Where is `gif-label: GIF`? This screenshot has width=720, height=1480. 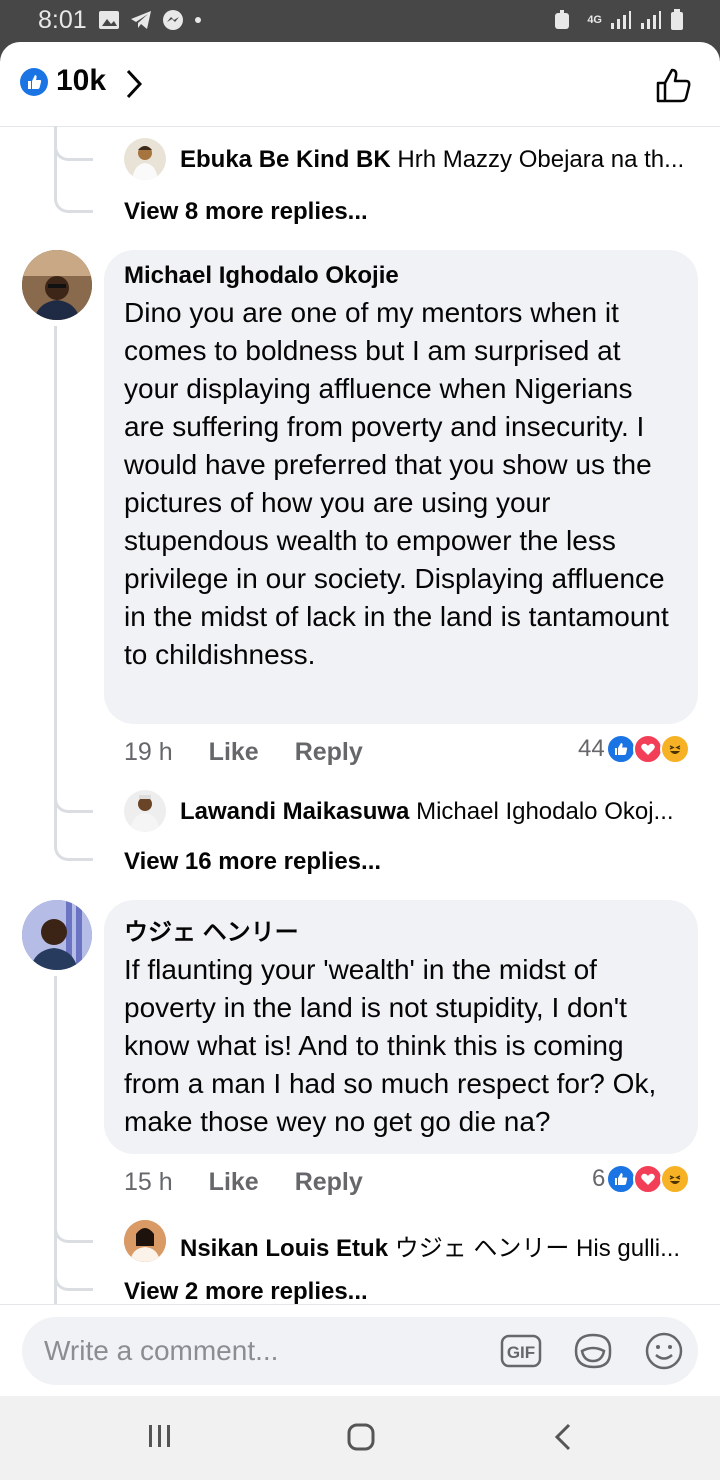 gif-label: GIF is located at coordinates (521, 1352).